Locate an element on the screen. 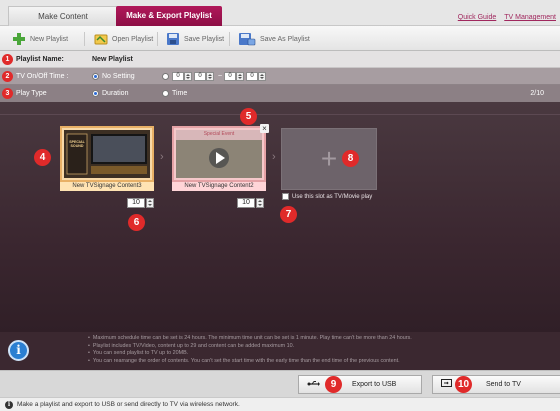 Image resolution: width=560 pixels, height=411 pixels. usb-icon is located at coordinates (316, 385).